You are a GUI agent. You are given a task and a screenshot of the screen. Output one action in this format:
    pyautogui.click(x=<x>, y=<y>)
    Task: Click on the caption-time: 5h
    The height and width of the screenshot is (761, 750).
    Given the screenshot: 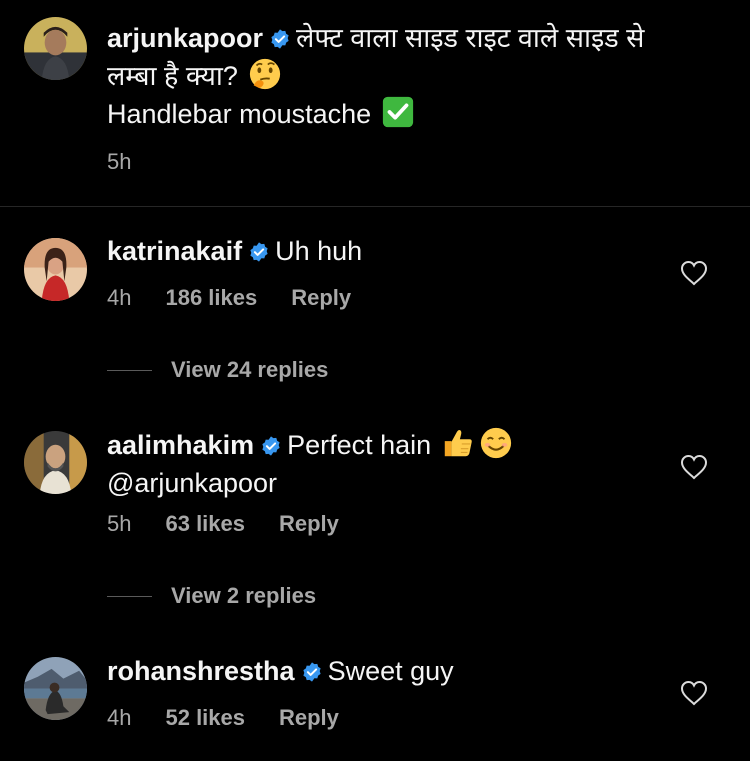 What is the action you would take?
    pyautogui.click(x=119, y=161)
    